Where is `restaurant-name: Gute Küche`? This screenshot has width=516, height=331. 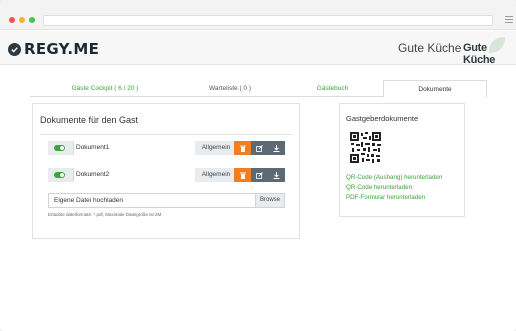
restaurant-name: Gute Küche is located at coordinates (430, 48).